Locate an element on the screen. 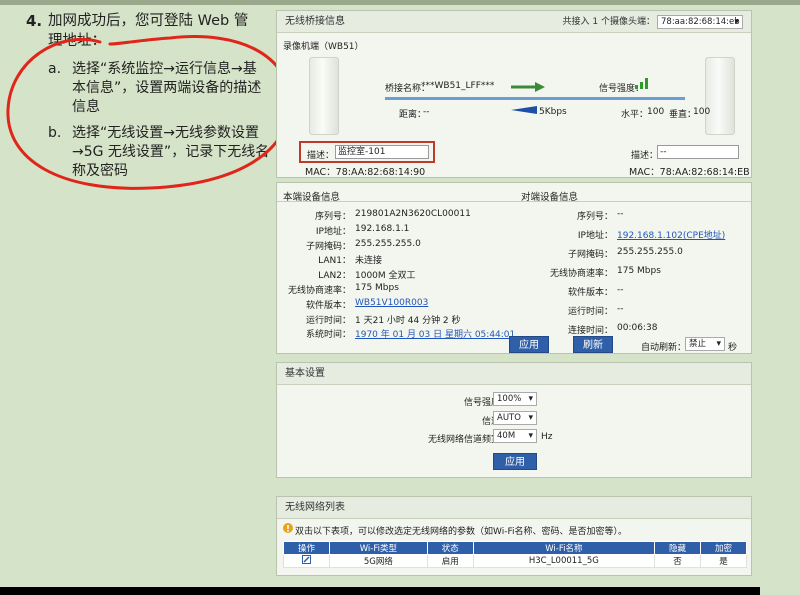  encrypt-cell: 是 is located at coordinates (723, 561).